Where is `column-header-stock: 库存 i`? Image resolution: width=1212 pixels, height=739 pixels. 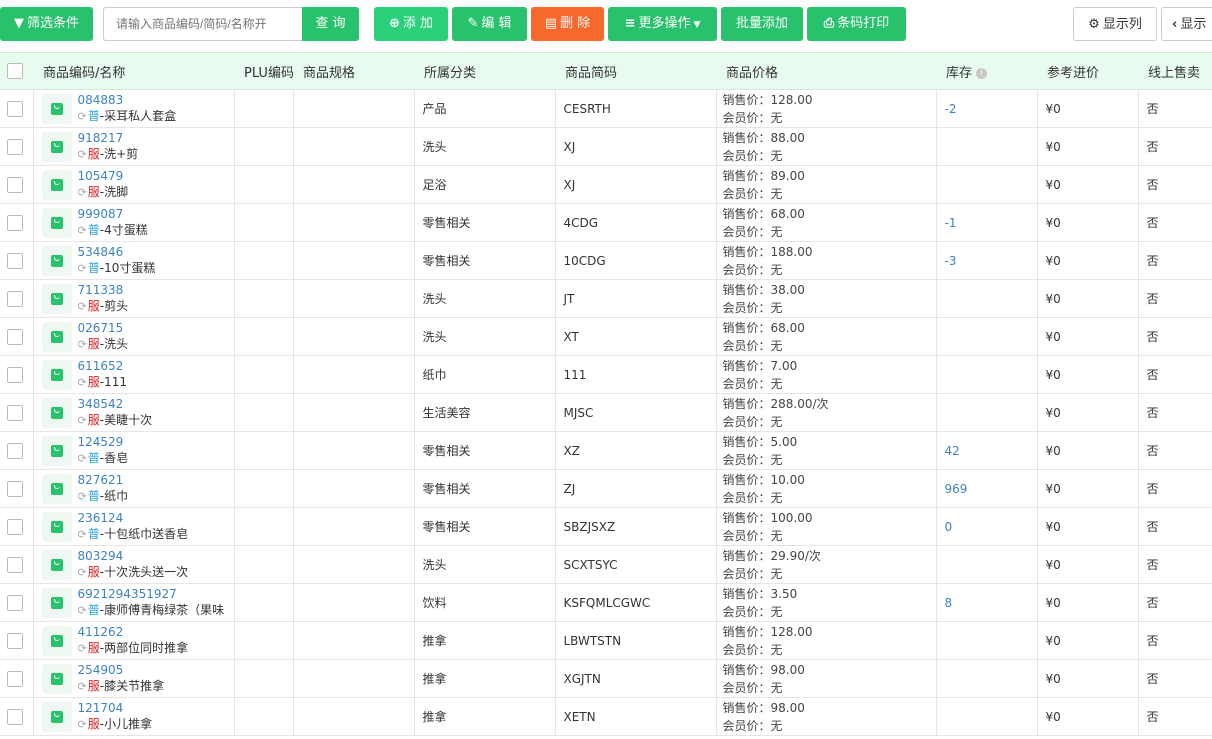
column-header-stock: 库存 i is located at coordinates (986, 71).